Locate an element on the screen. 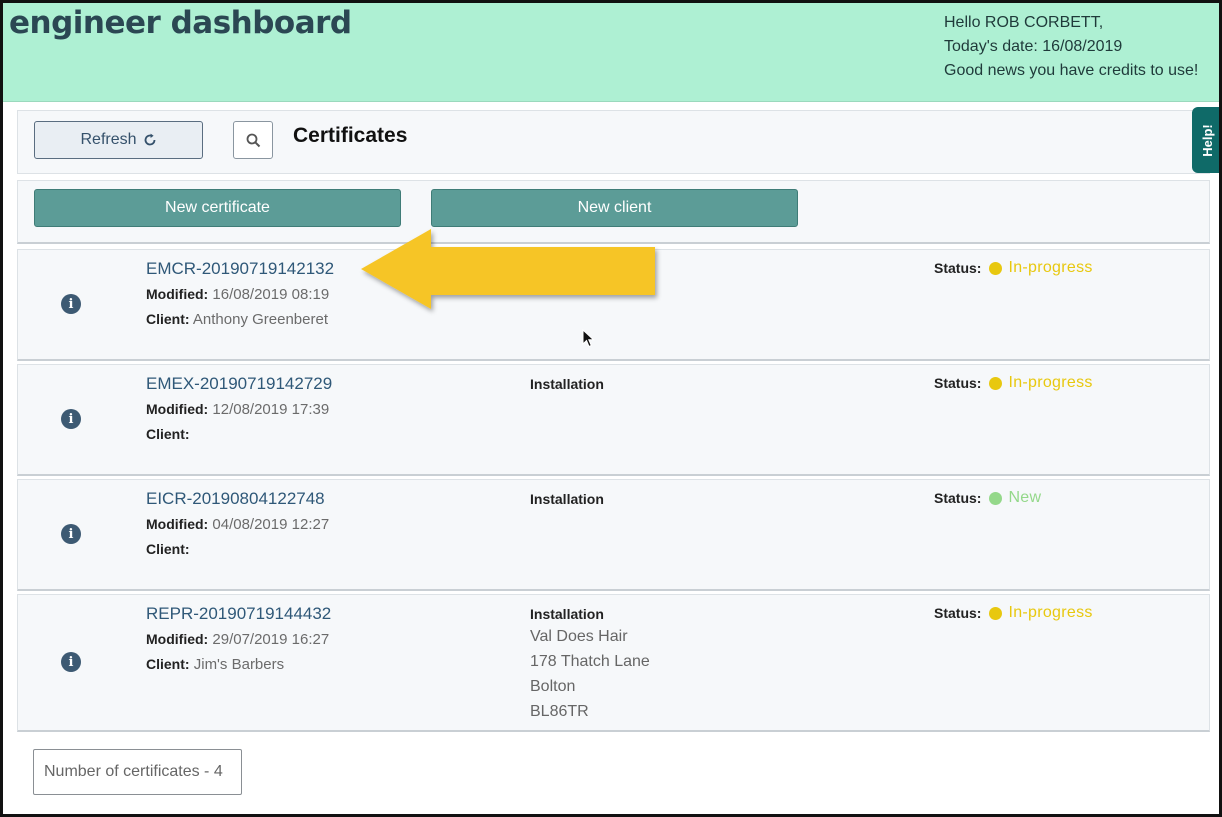 The height and width of the screenshot is (817, 1222). status-badge: Status: New is located at coordinates (987, 498).